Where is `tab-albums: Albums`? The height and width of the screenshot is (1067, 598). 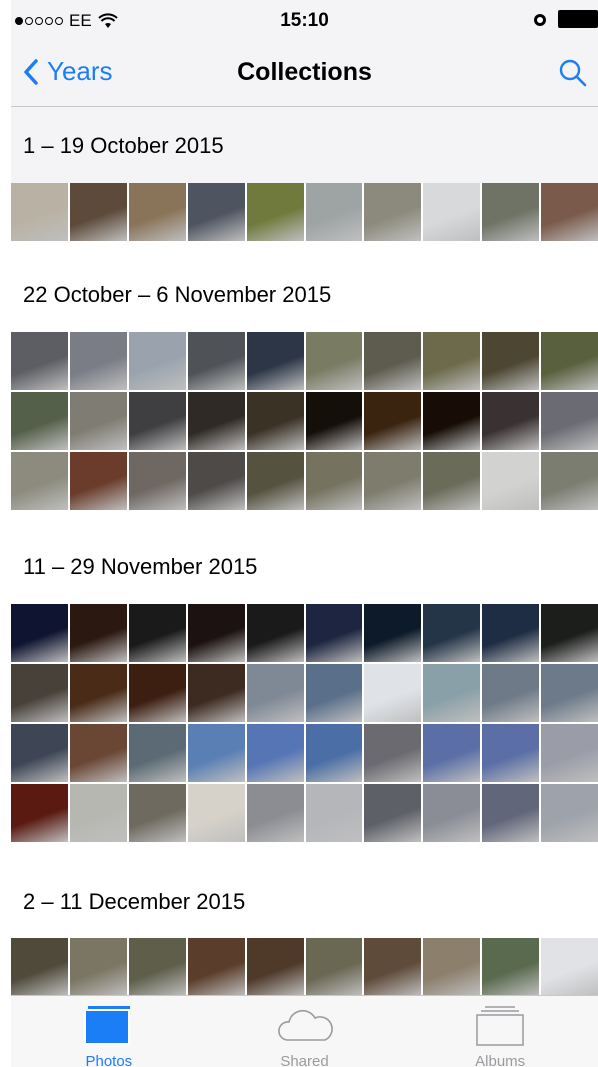 tab-albums: Albums is located at coordinates (500, 1031).